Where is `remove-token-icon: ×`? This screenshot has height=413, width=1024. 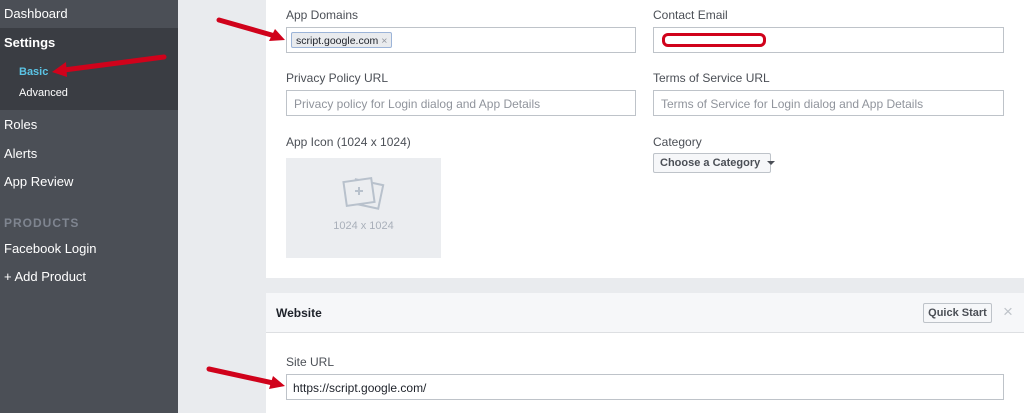
remove-token-icon: × is located at coordinates (384, 41).